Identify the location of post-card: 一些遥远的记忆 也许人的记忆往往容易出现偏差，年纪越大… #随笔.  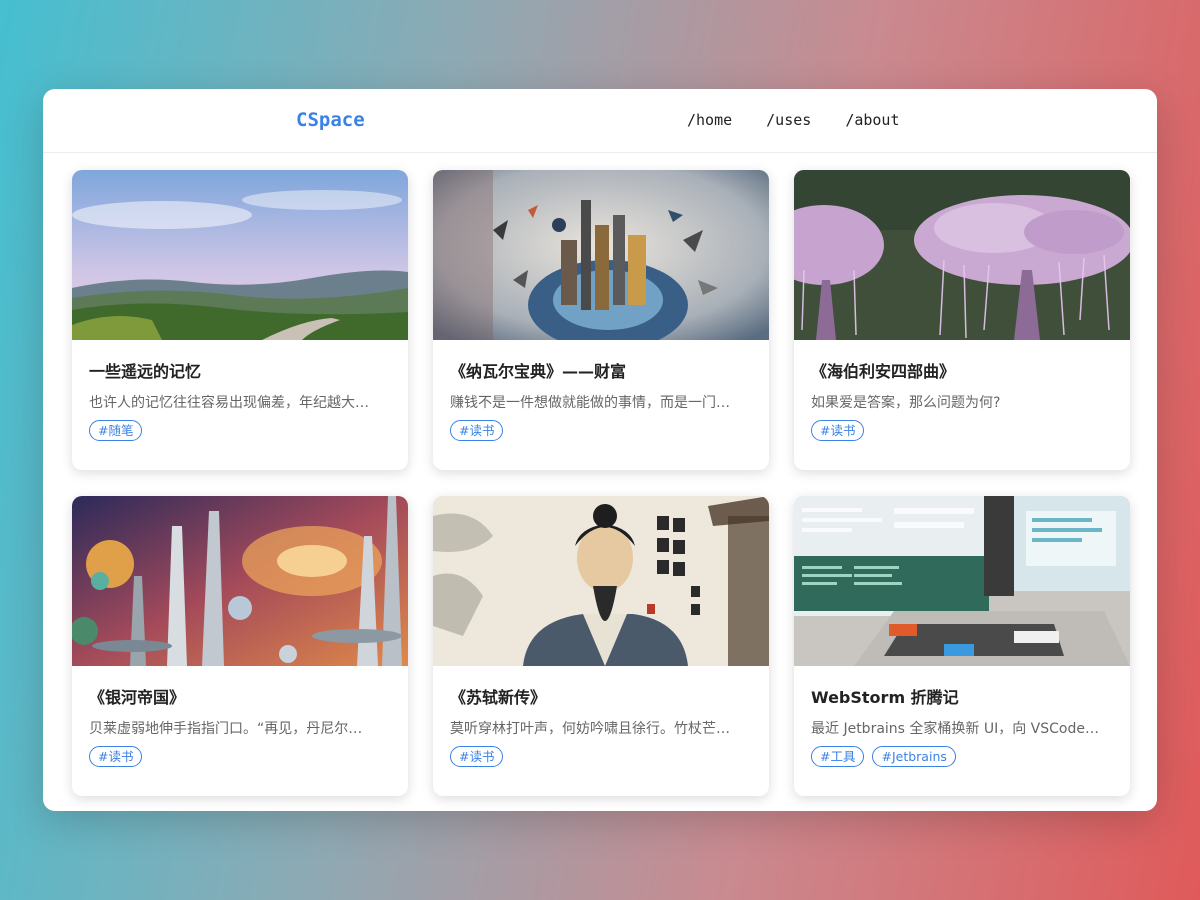
(240, 320).